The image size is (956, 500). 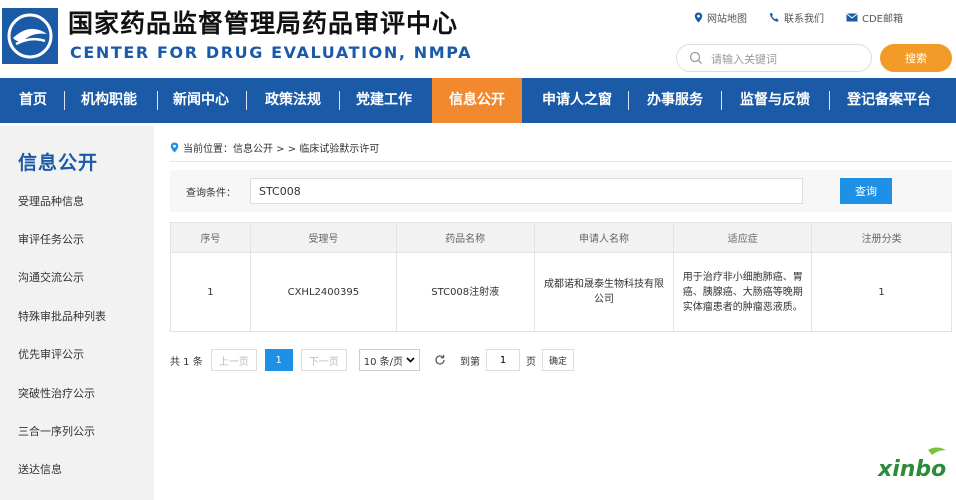 What do you see at coordinates (604, 237) in the screenshot?
I see `col-header-applicant: 申请人名称` at bounding box center [604, 237].